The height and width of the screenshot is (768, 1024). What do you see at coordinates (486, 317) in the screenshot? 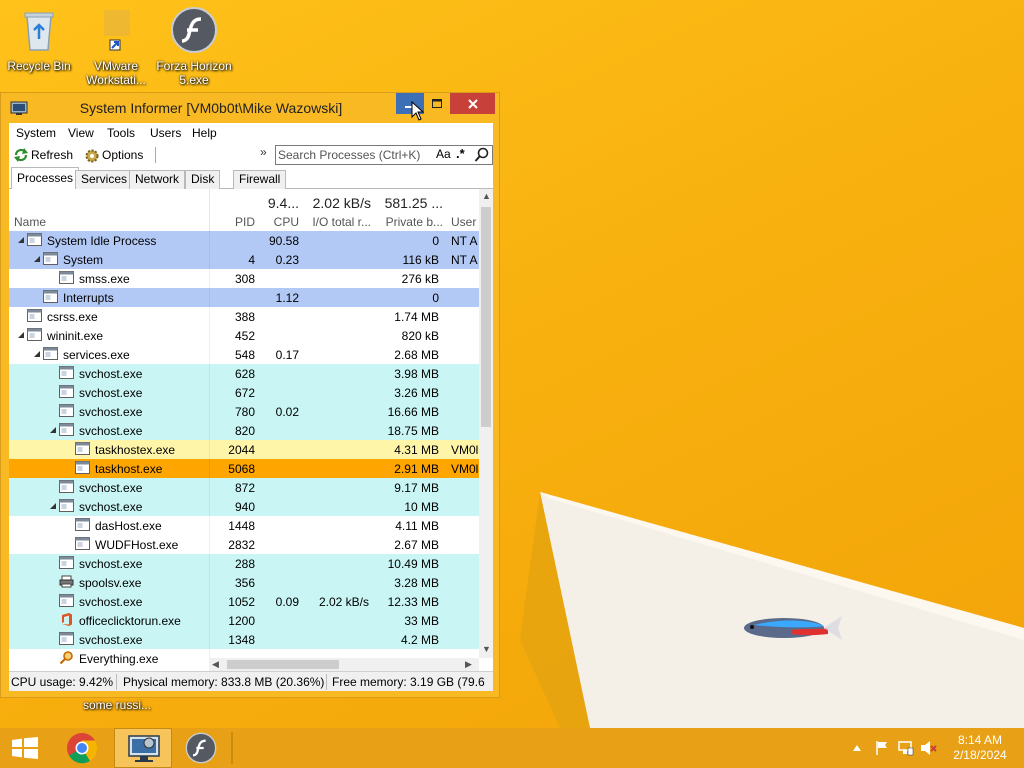
I see `vertical-scroll-thumb` at bounding box center [486, 317].